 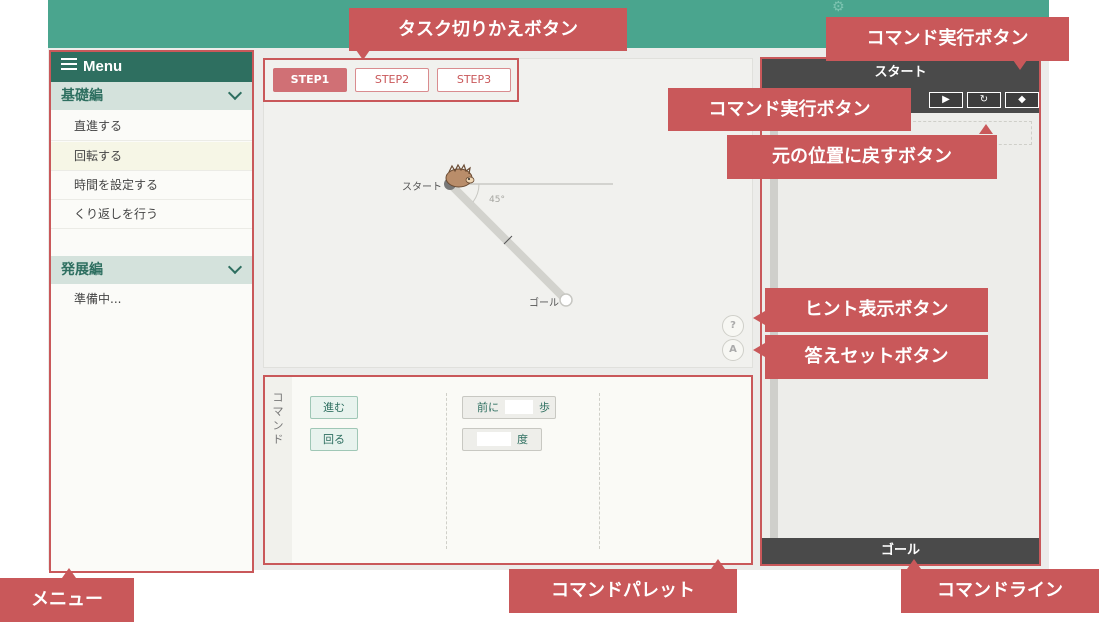 What do you see at coordinates (116, 214) in the screenshot?
I see `sidebar-item-label: くり返しを行う` at bounding box center [116, 214].